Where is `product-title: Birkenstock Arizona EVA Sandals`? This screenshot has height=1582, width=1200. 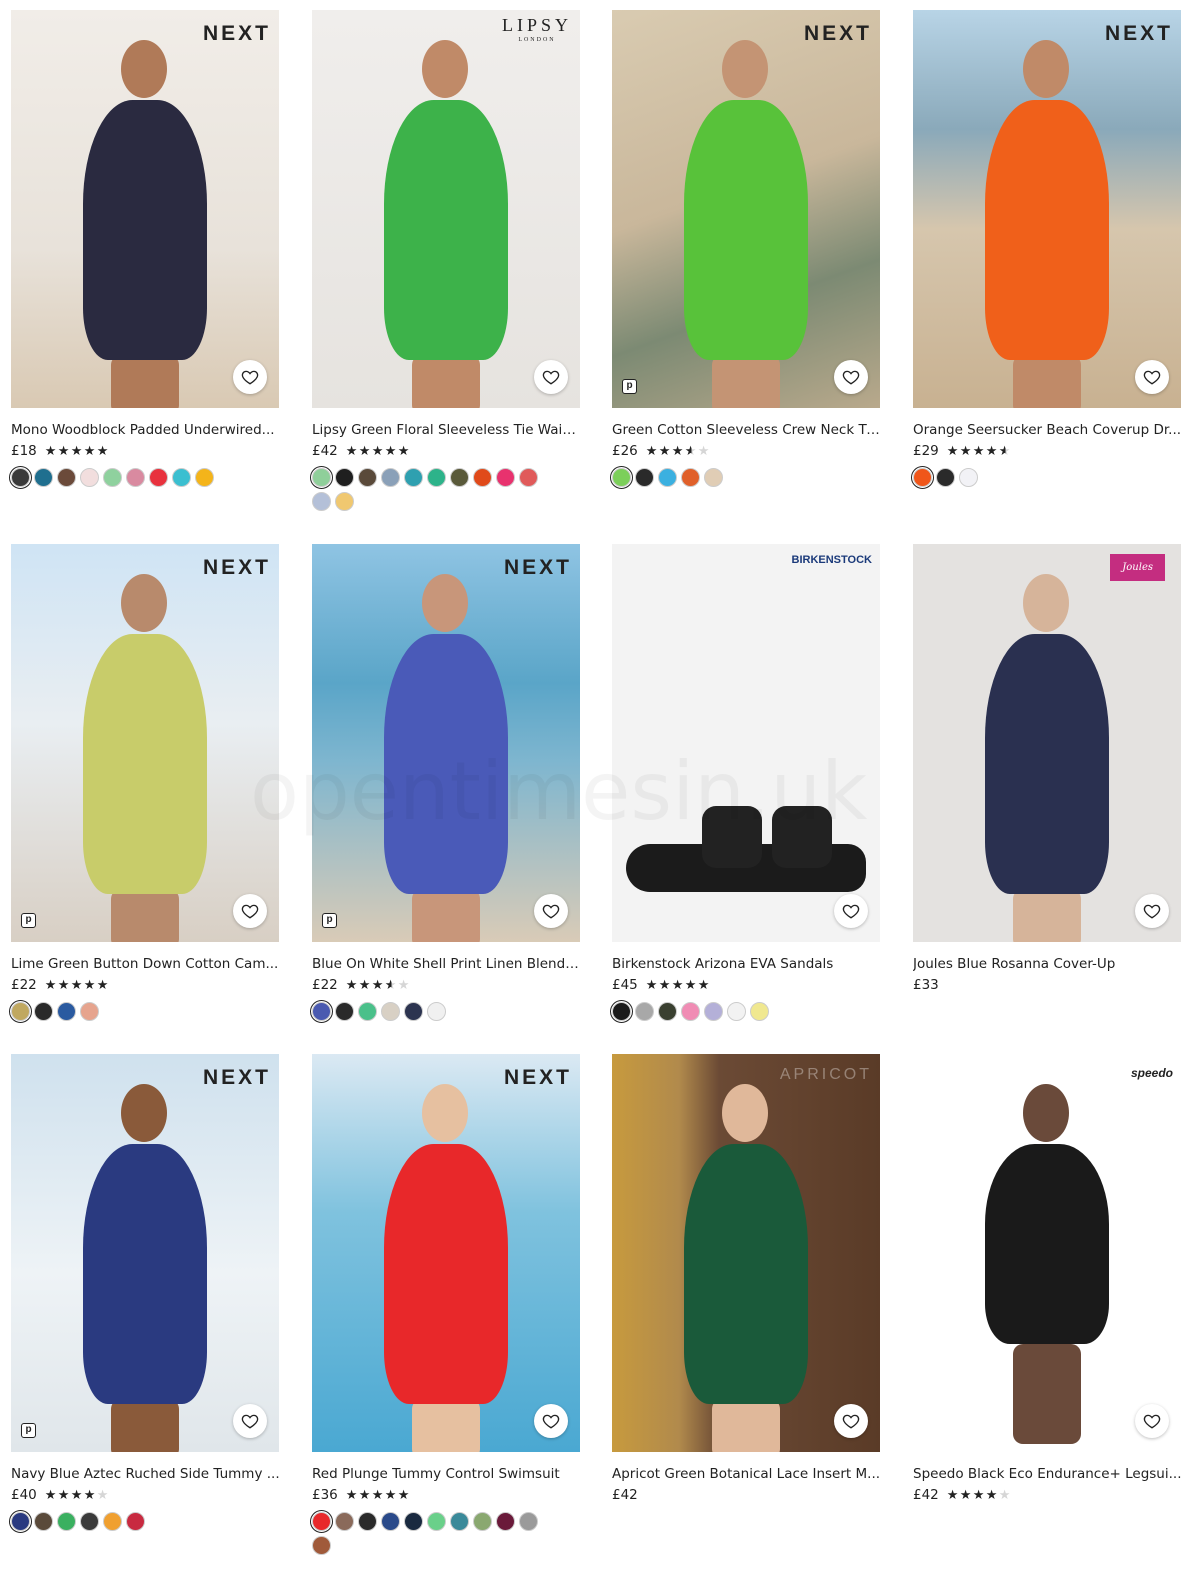
product-title: Birkenstock Arizona EVA Sandals is located at coordinates (747, 964).